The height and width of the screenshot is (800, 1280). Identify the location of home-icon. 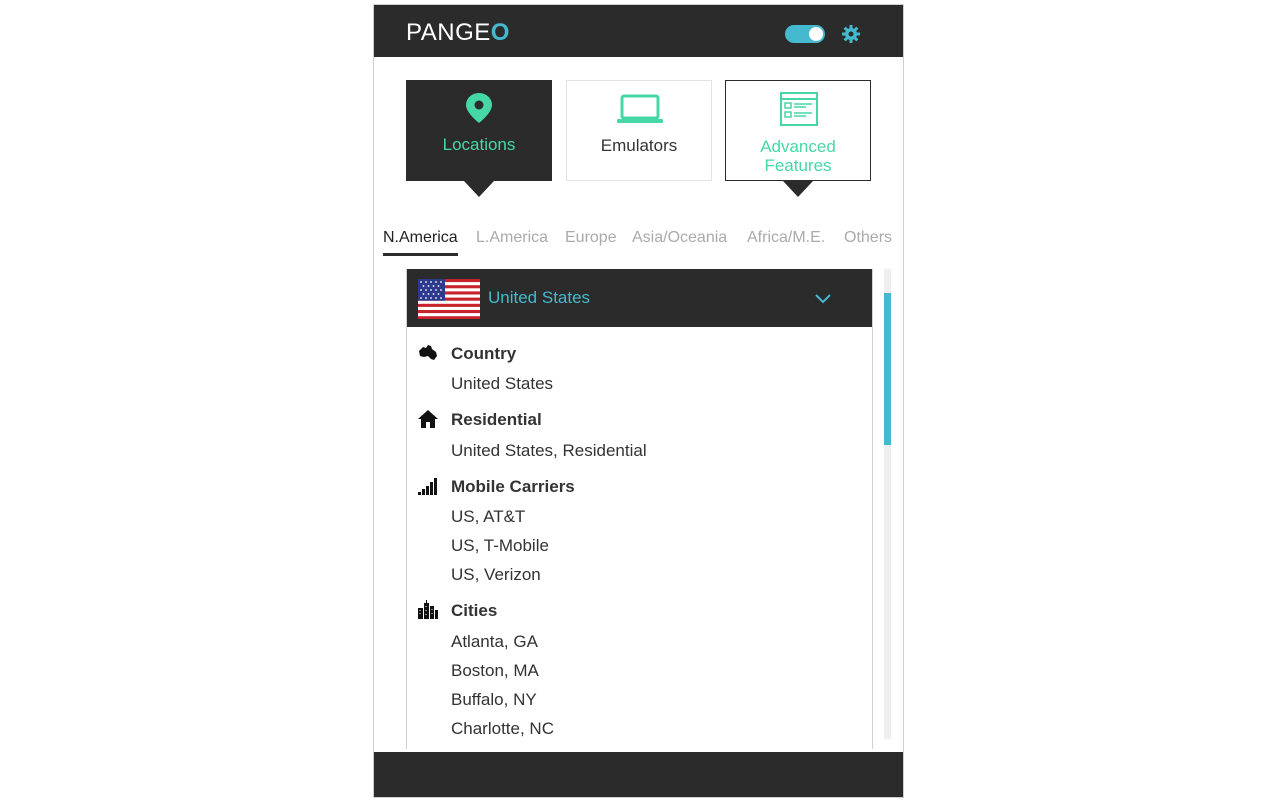
(428, 419).